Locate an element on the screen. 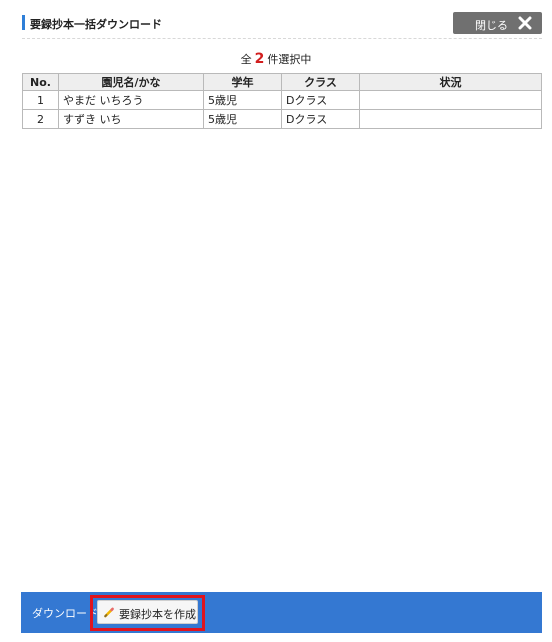  selection-count-number: 2 is located at coordinates (259, 59).